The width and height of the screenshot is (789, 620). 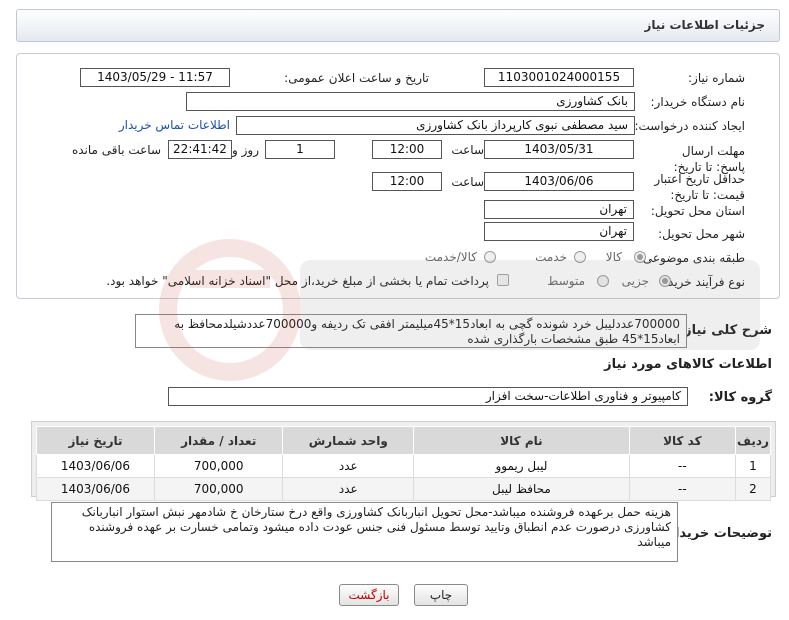 I want to click on category-both-label: کالا/خدمت, so click(x=450, y=257).